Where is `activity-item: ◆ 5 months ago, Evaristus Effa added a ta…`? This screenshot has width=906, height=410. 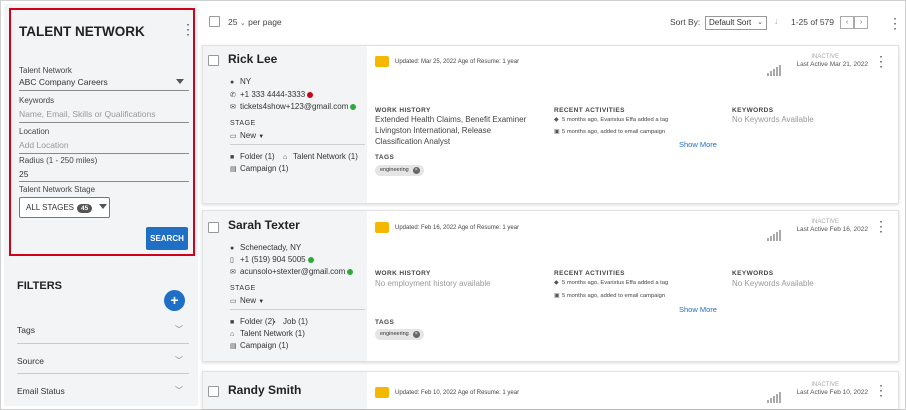 activity-item: ◆ 5 months ago, Evaristus Effa added a ta… is located at coordinates (611, 120).